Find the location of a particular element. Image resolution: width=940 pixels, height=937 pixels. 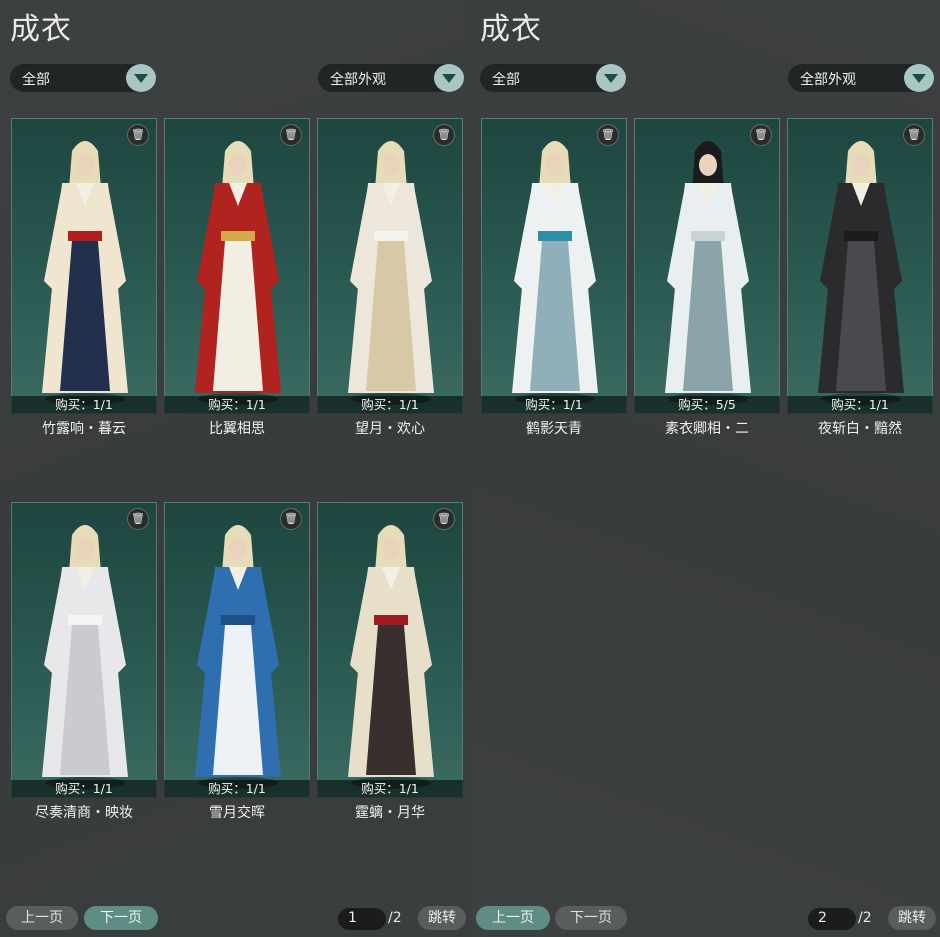

outfit-name: 尽奏清商・映妆 is located at coordinates (84, 813).